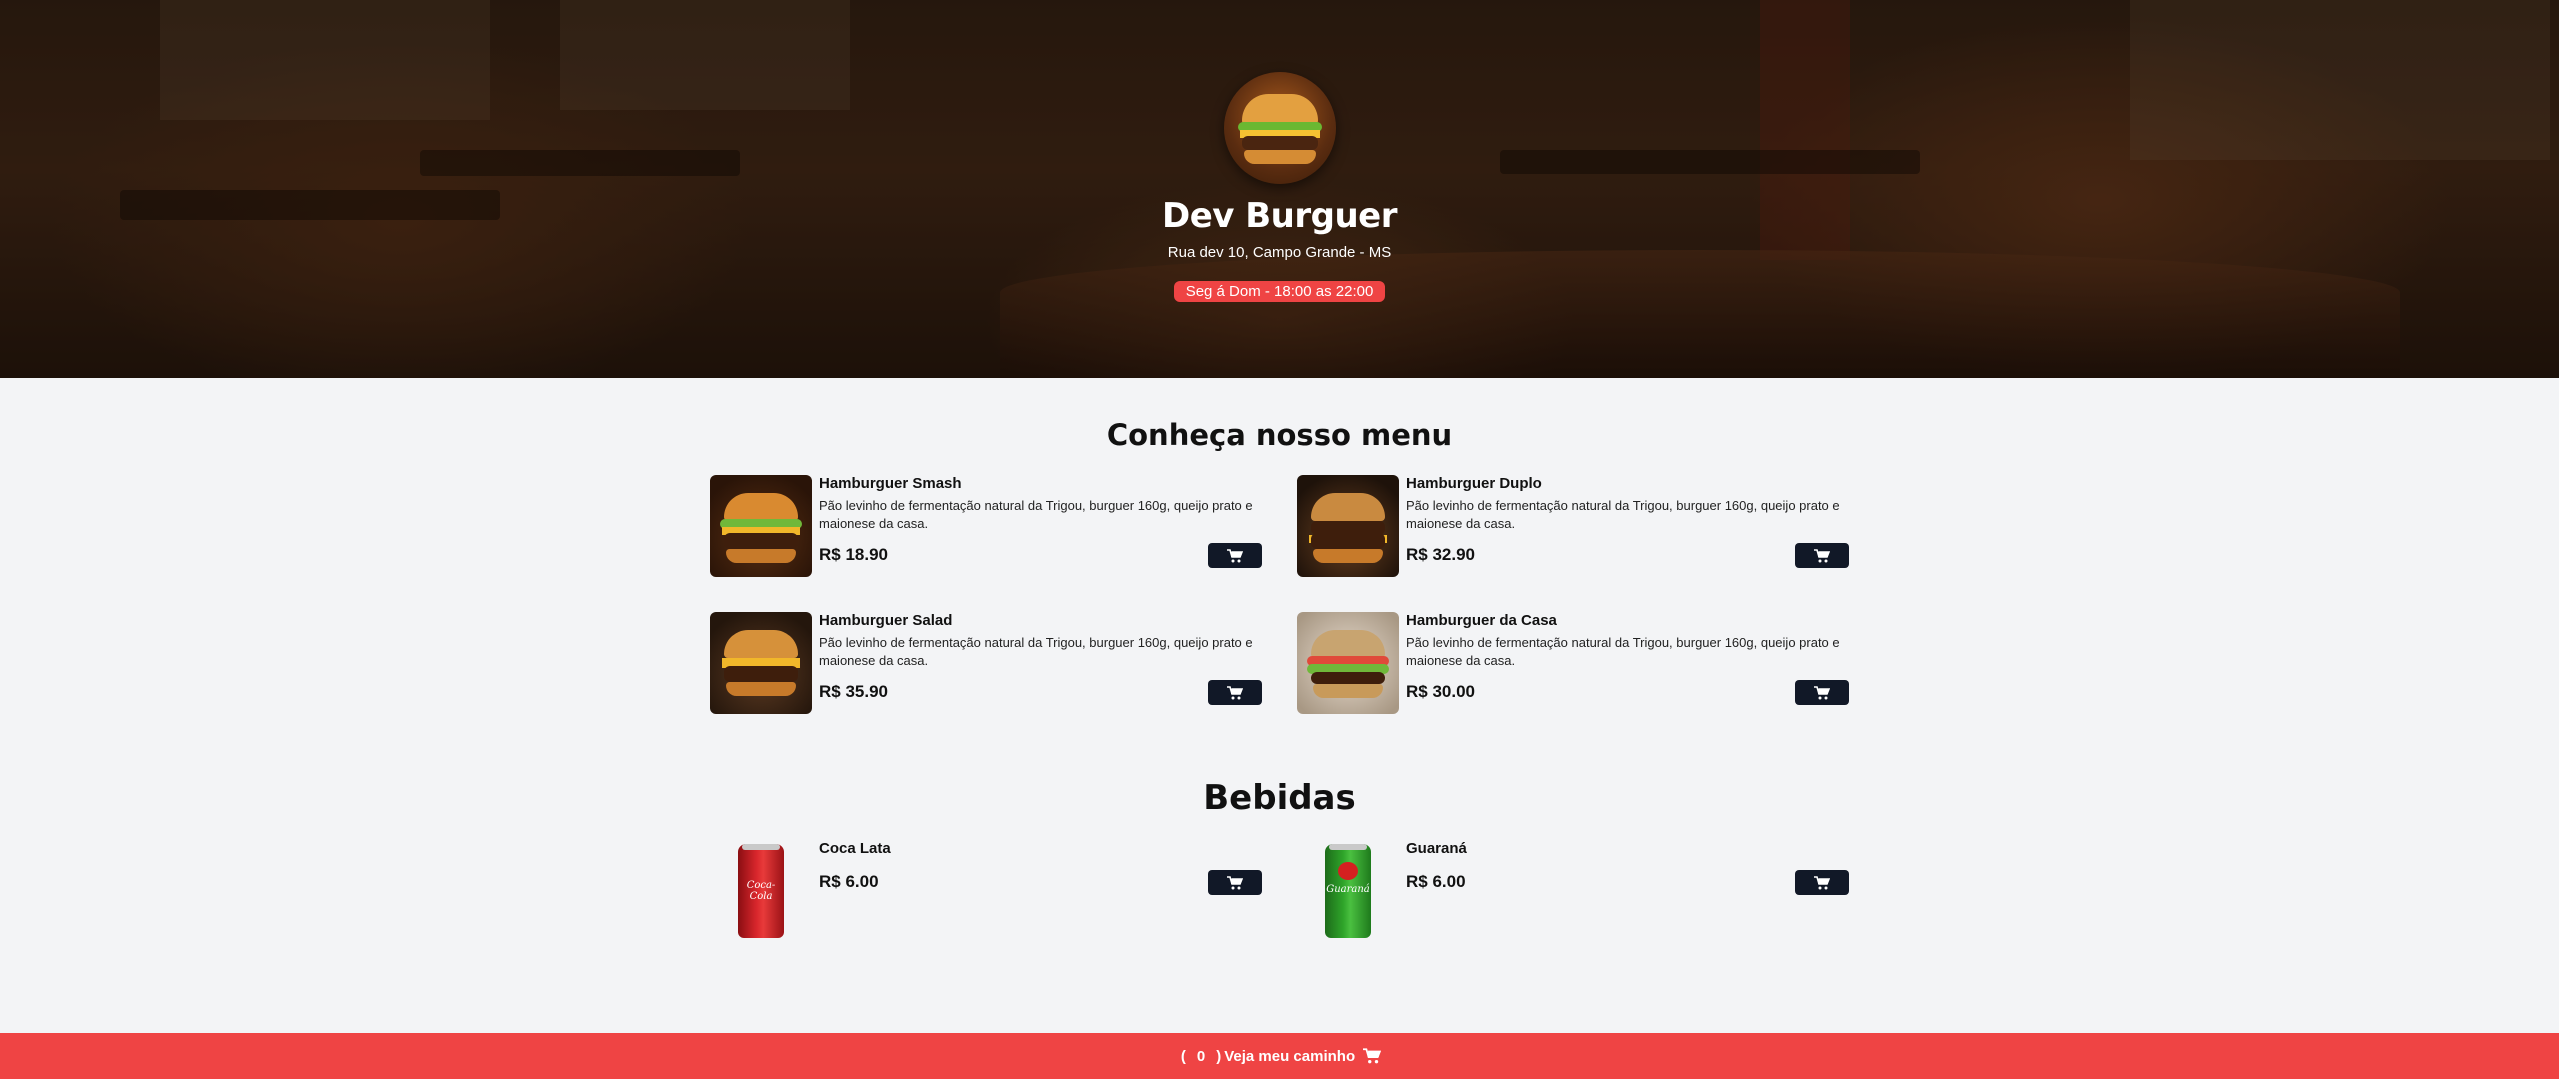  I want to click on restaurant-address: Rua dev 10, Campo Grande - MS, so click(1279, 252).